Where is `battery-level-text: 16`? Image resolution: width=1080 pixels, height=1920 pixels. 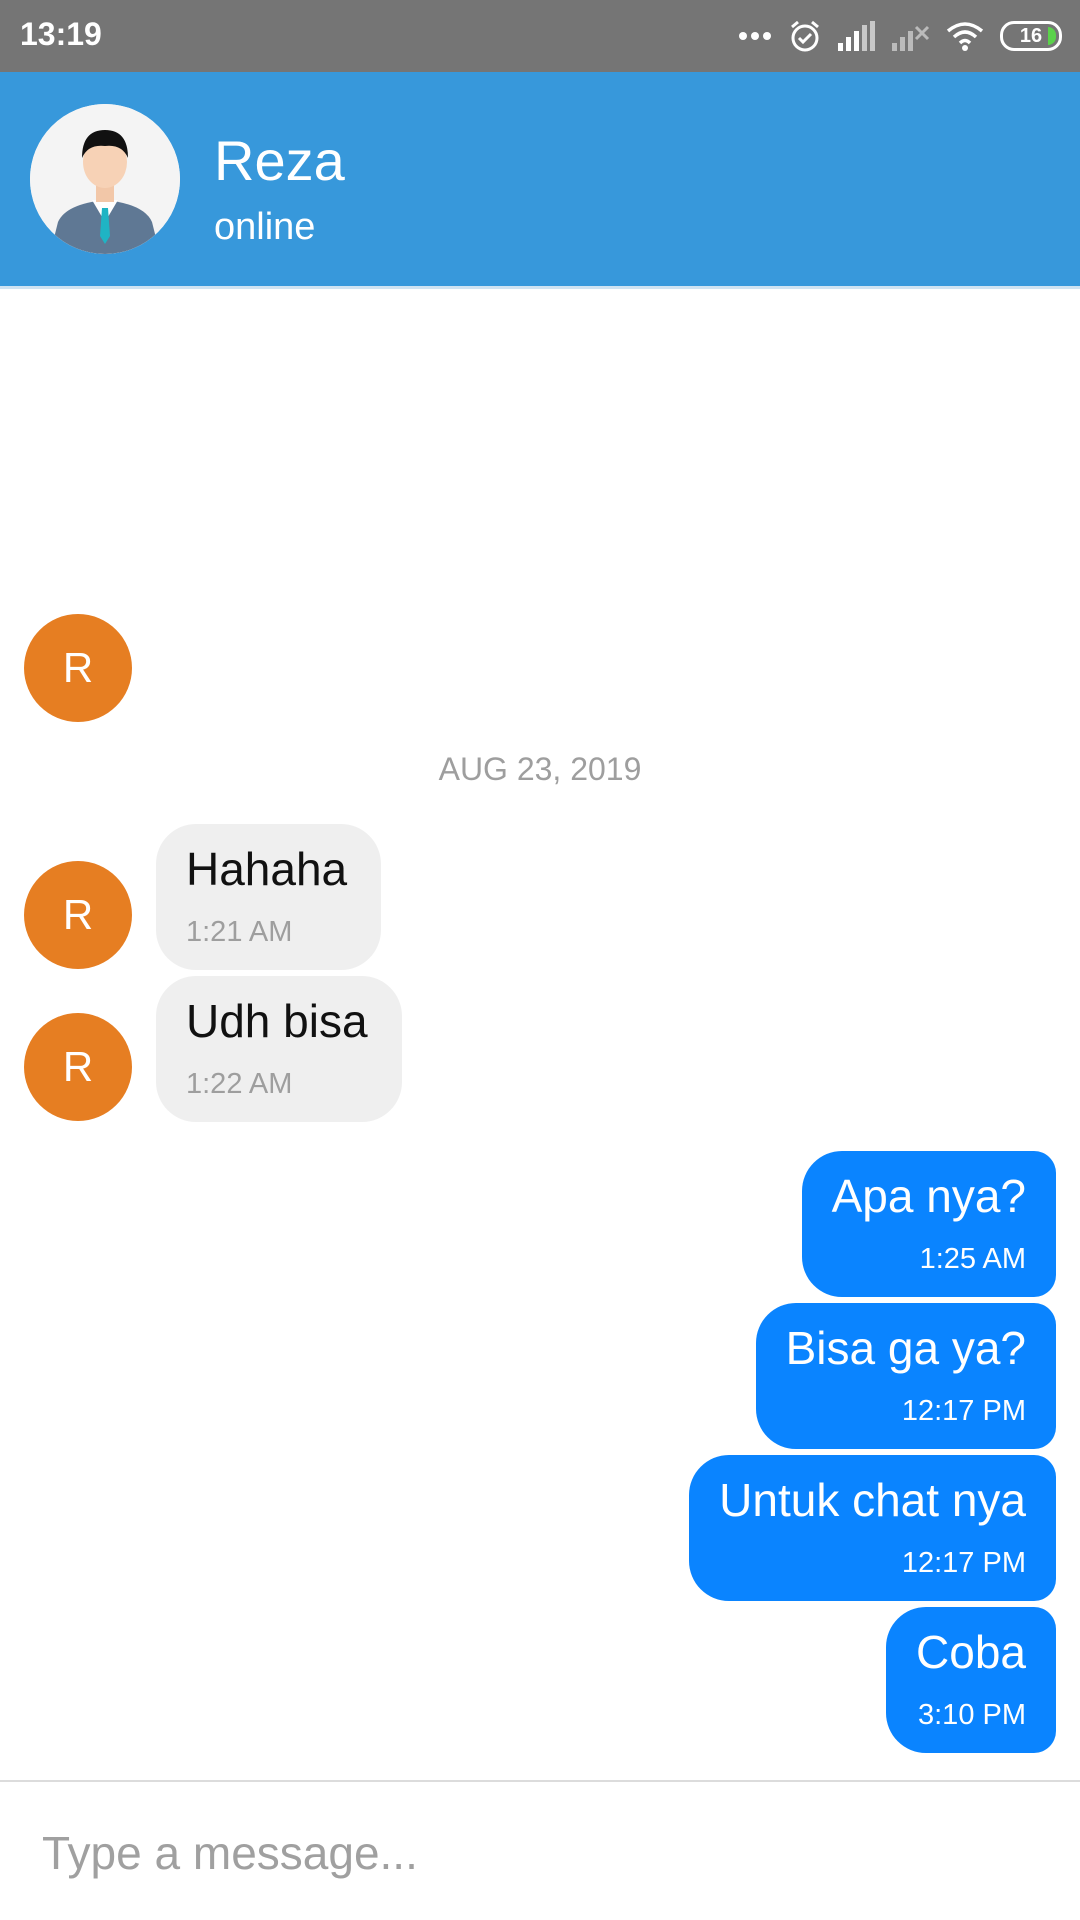 battery-level-text: 16 is located at coordinates (1031, 35).